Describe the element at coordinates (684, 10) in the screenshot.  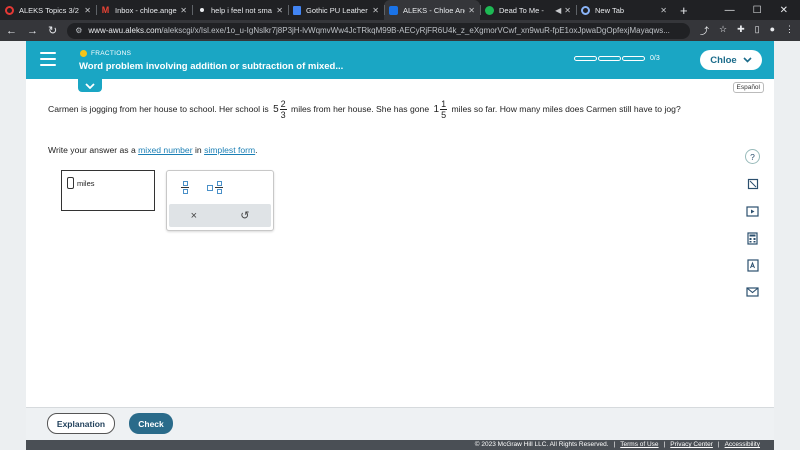
I see `new-tab-button: +` at that location.